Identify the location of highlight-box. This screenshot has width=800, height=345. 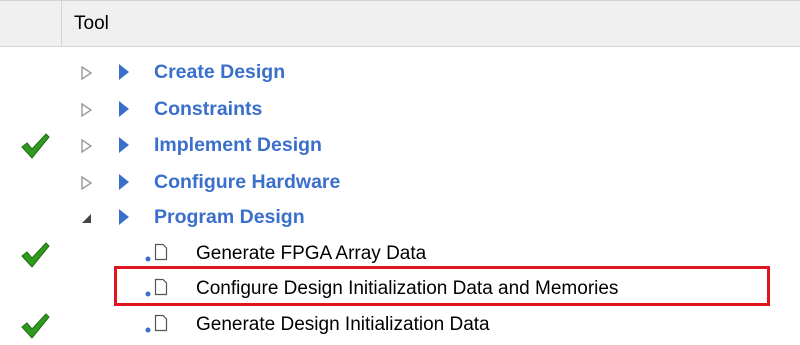
(442, 286).